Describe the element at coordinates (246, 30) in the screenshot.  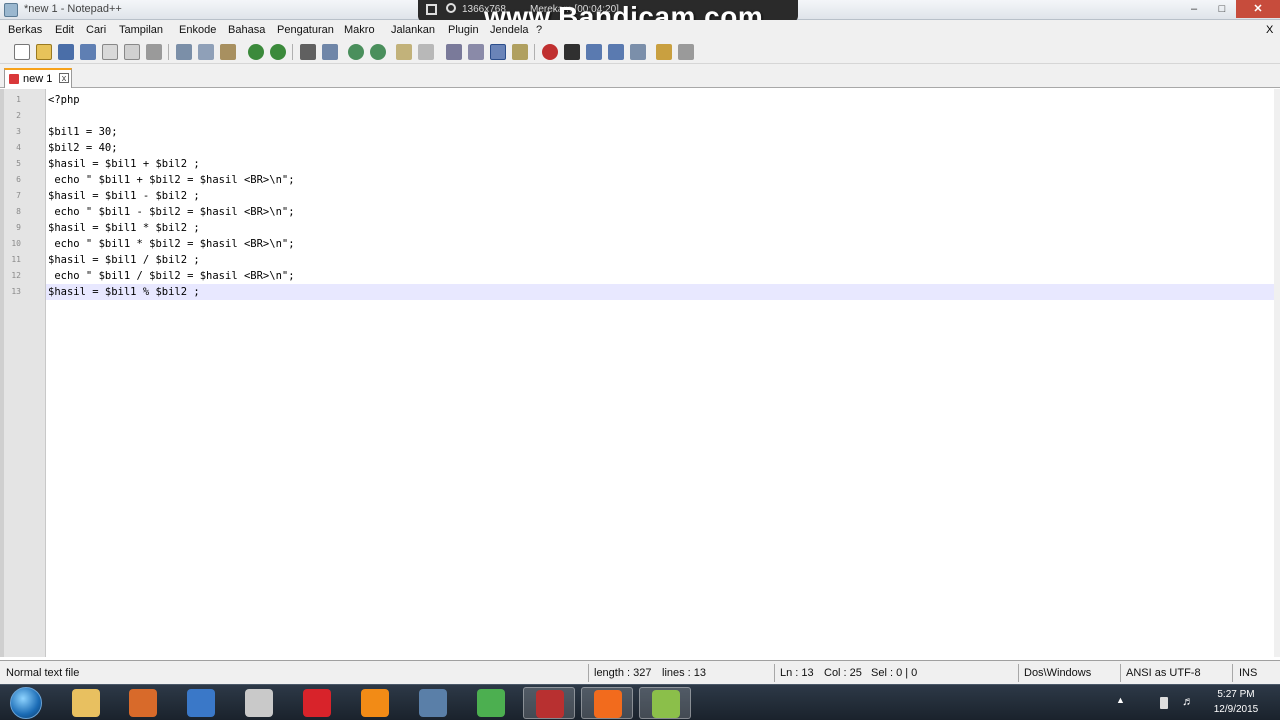
I see `menu-bahasa: Bahasa` at that location.